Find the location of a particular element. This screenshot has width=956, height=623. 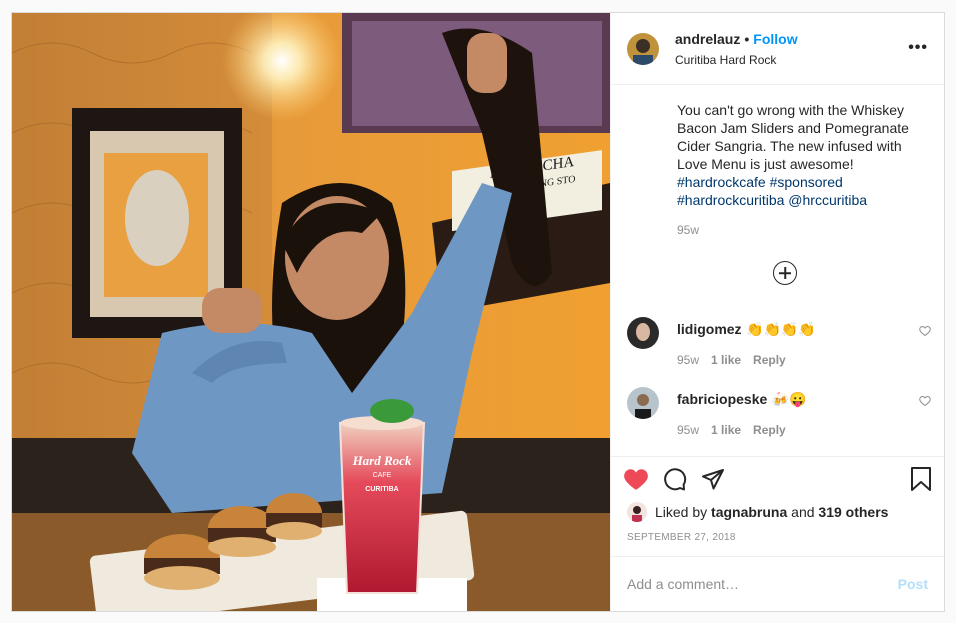

author-username: andrelauz is located at coordinates (707, 39).